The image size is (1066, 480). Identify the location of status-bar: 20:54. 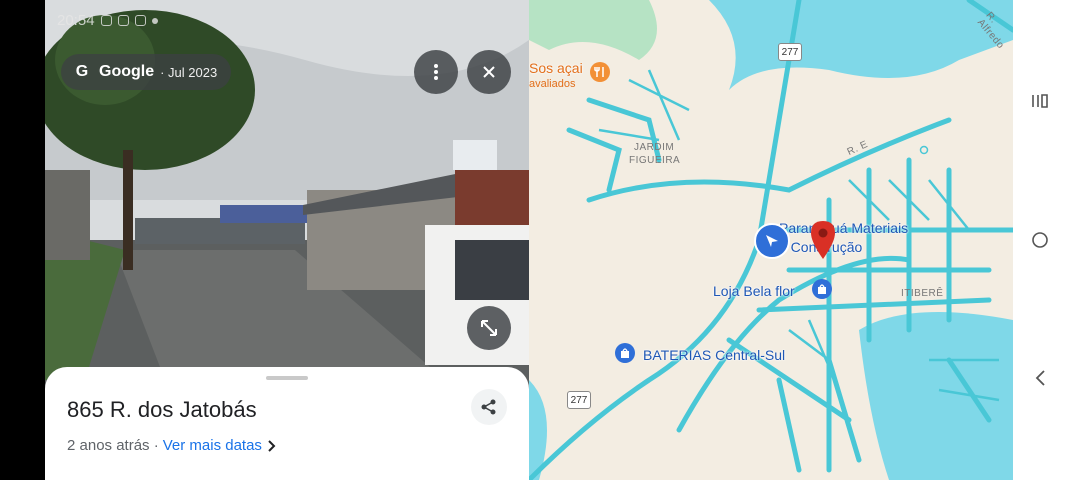
(107, 20).